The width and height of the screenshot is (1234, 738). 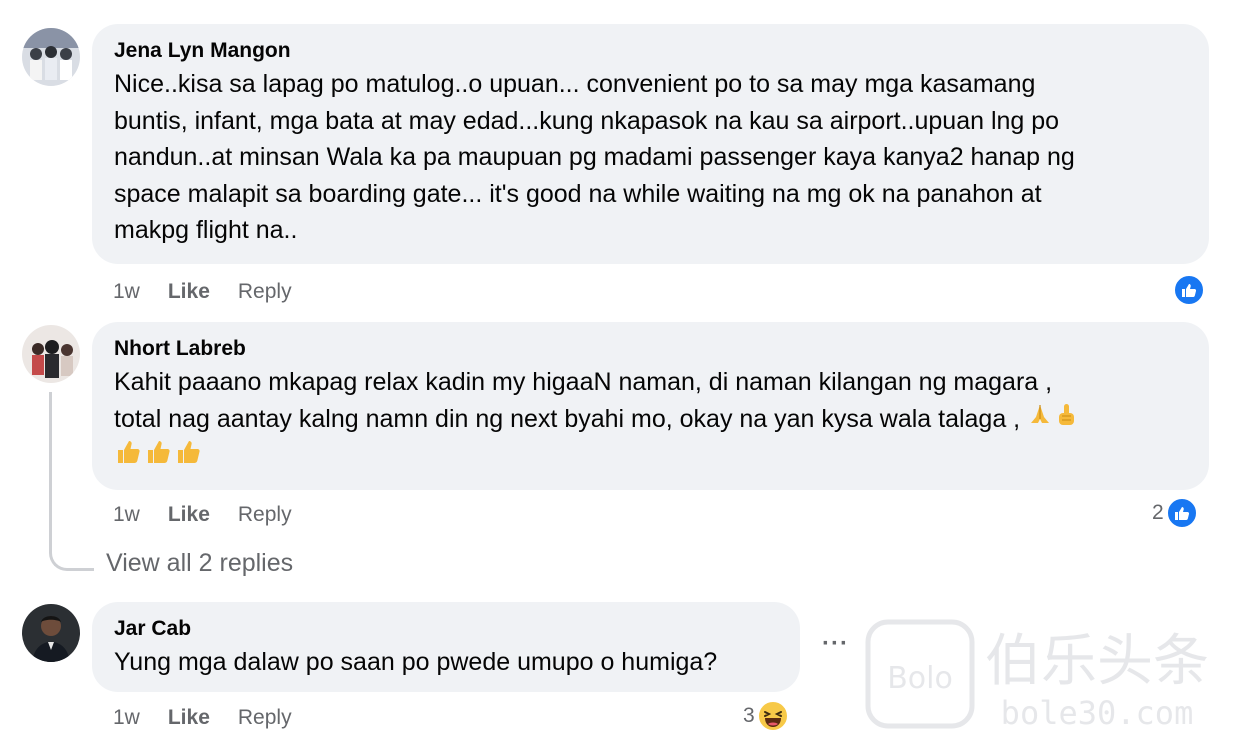 I want to click on reaction-summary, so click(x=1188, y=290).